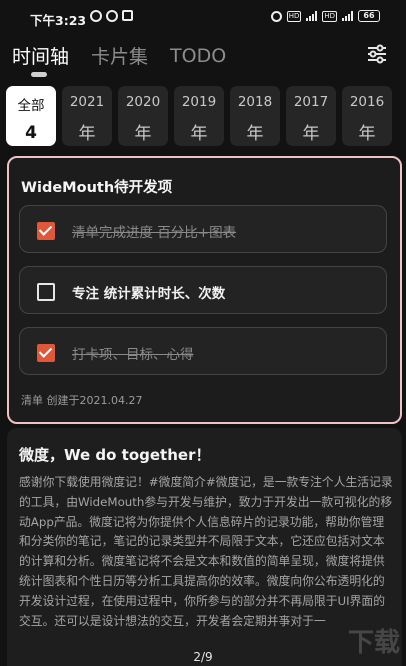  What do you see at coordinates (377, 54) in the screenshot?
I see `sliders-icon` at bounding box center [377, 54].